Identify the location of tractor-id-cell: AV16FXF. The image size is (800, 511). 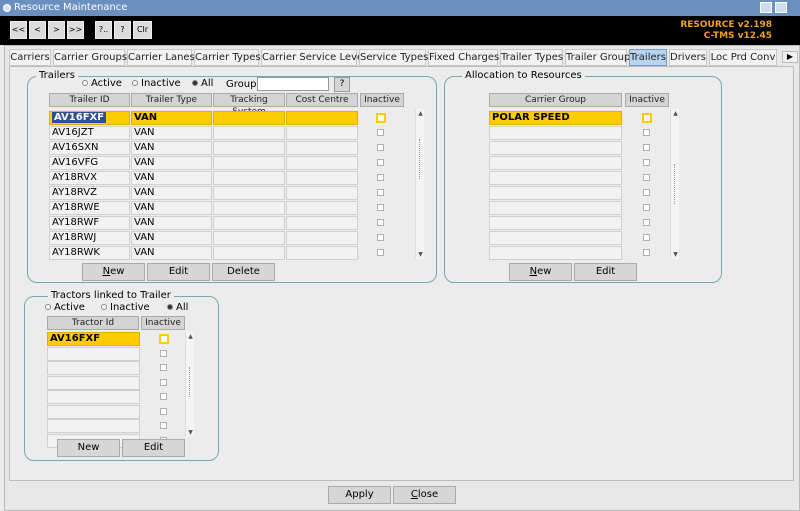
(93, 339).